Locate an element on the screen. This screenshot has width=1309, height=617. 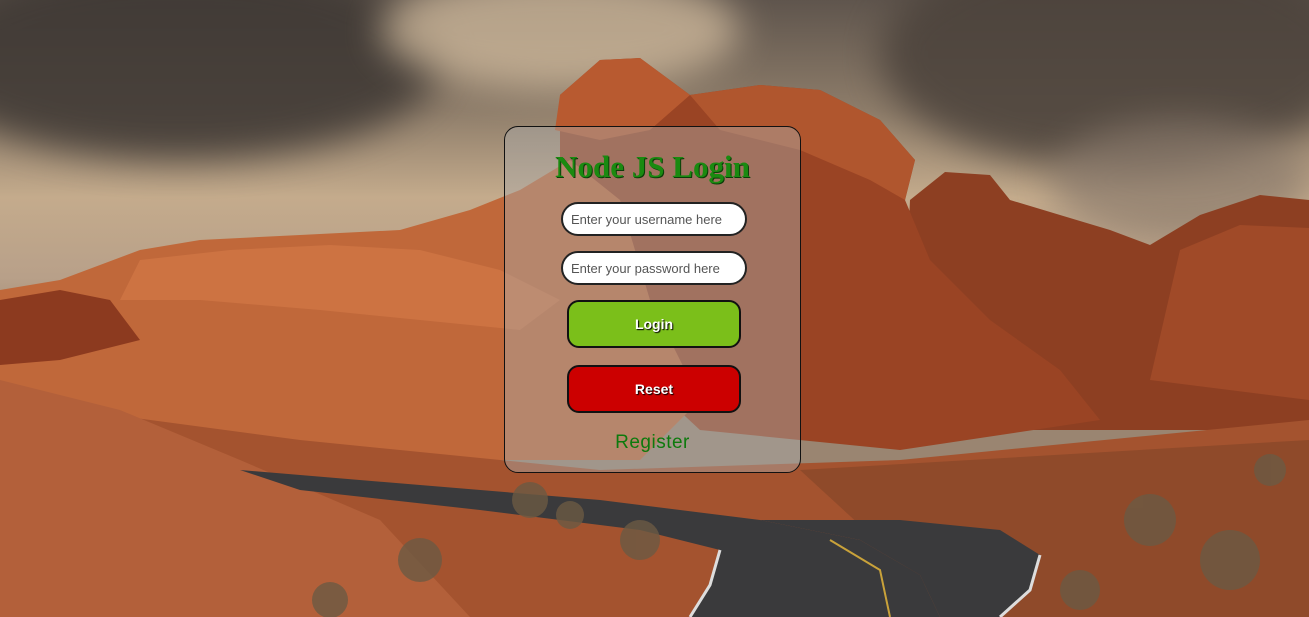
password-input is located at coordinates (654, 268).